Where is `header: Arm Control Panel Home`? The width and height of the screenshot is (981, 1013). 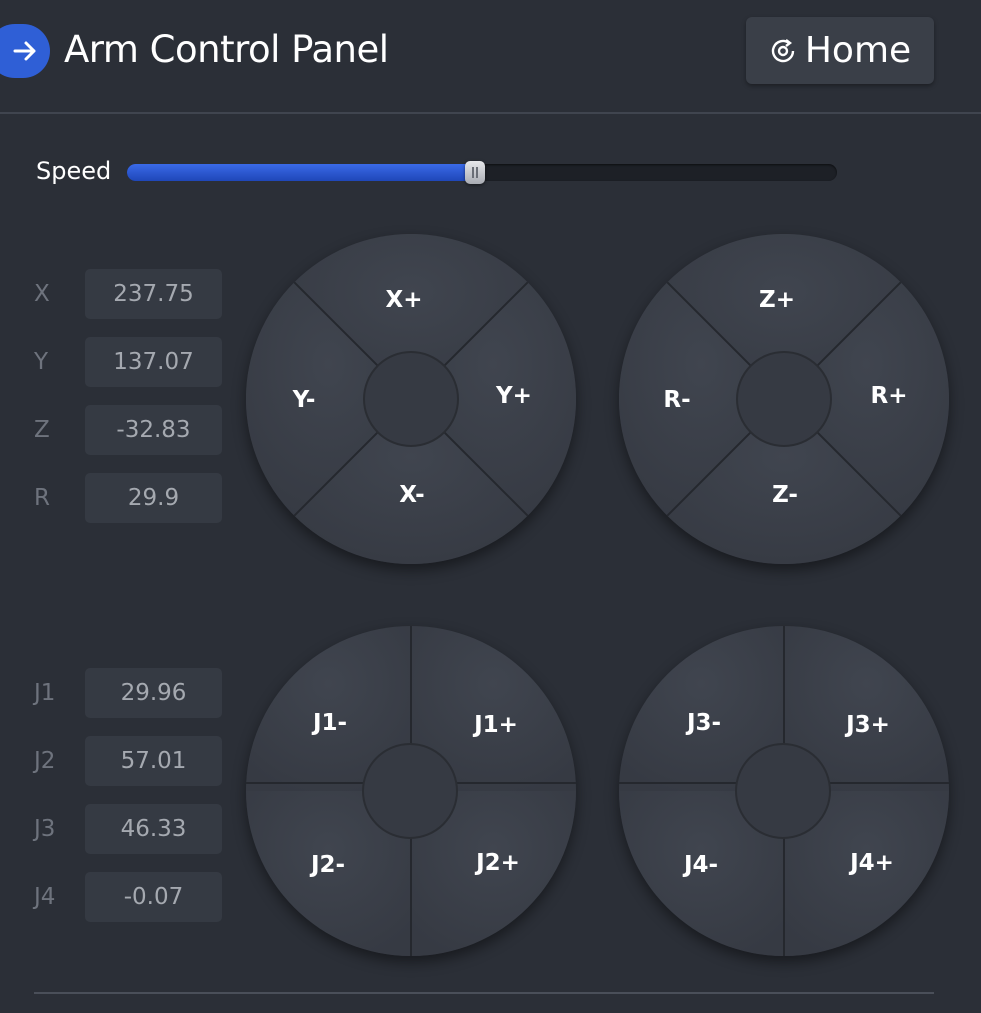
header: Arm Control Panel Home is located at coordinates (490, 57).